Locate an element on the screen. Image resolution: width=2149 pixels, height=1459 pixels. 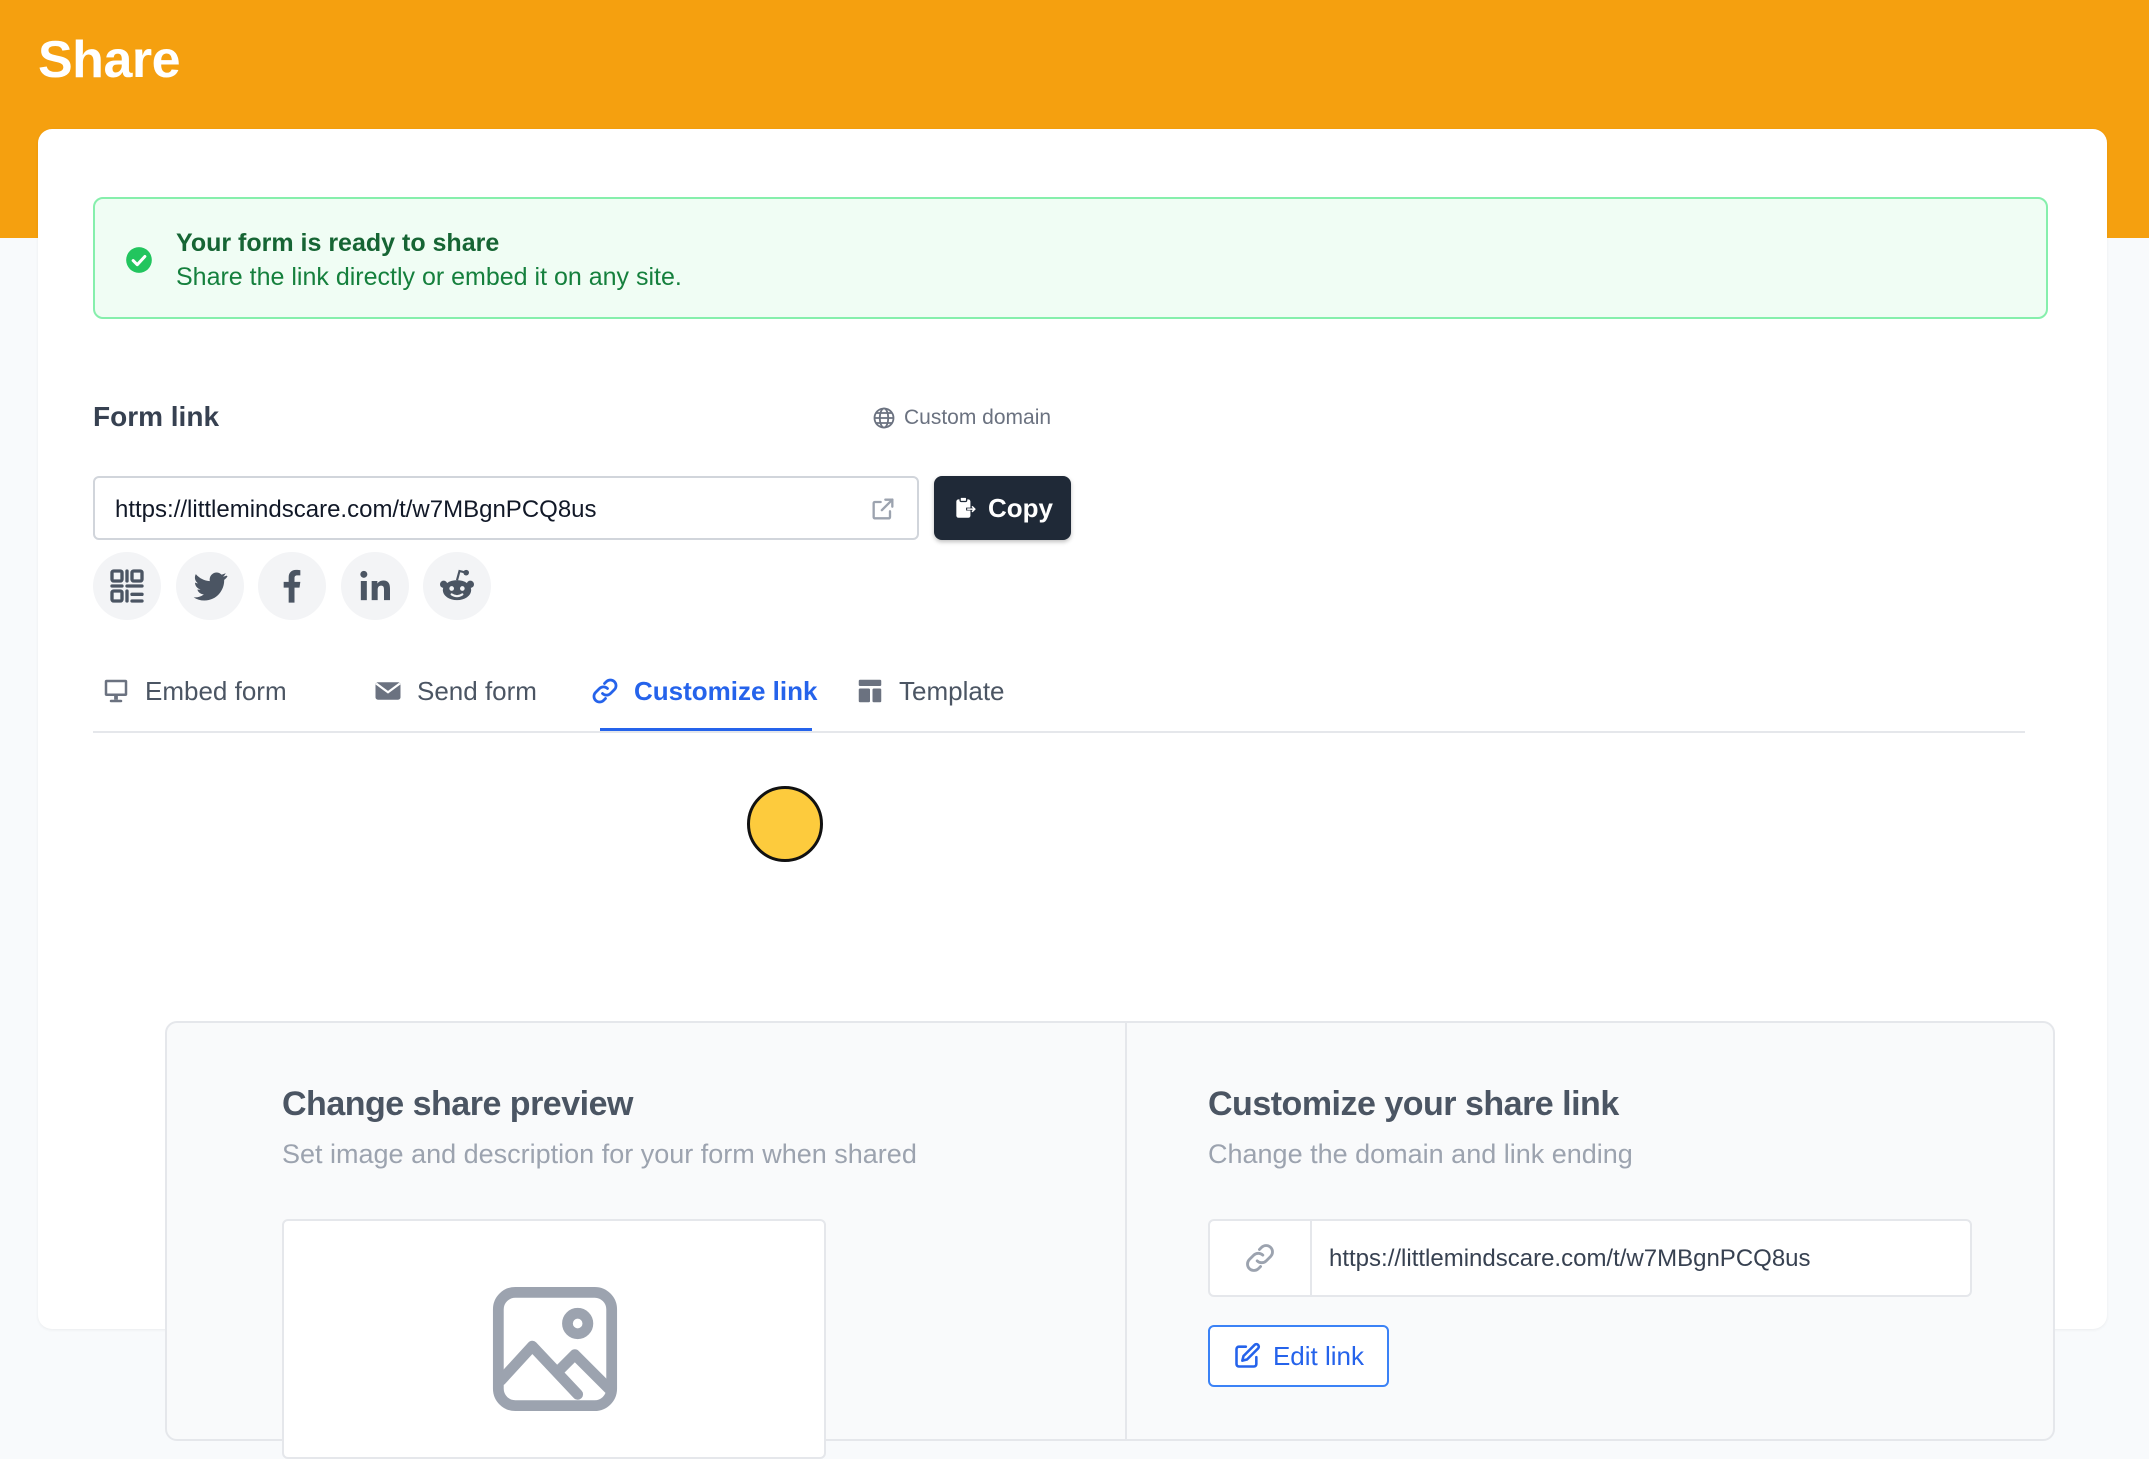
edit-icon is located at coordinates (1247, 1355).